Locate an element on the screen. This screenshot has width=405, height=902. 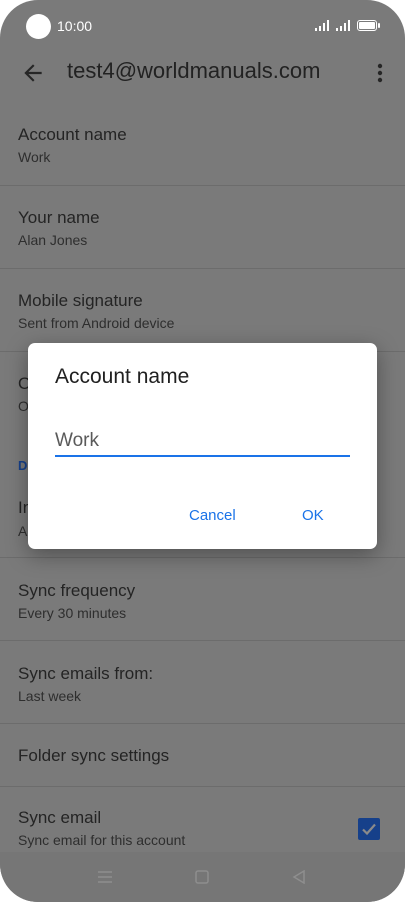
home-icon is located at coordinates (202, 877).